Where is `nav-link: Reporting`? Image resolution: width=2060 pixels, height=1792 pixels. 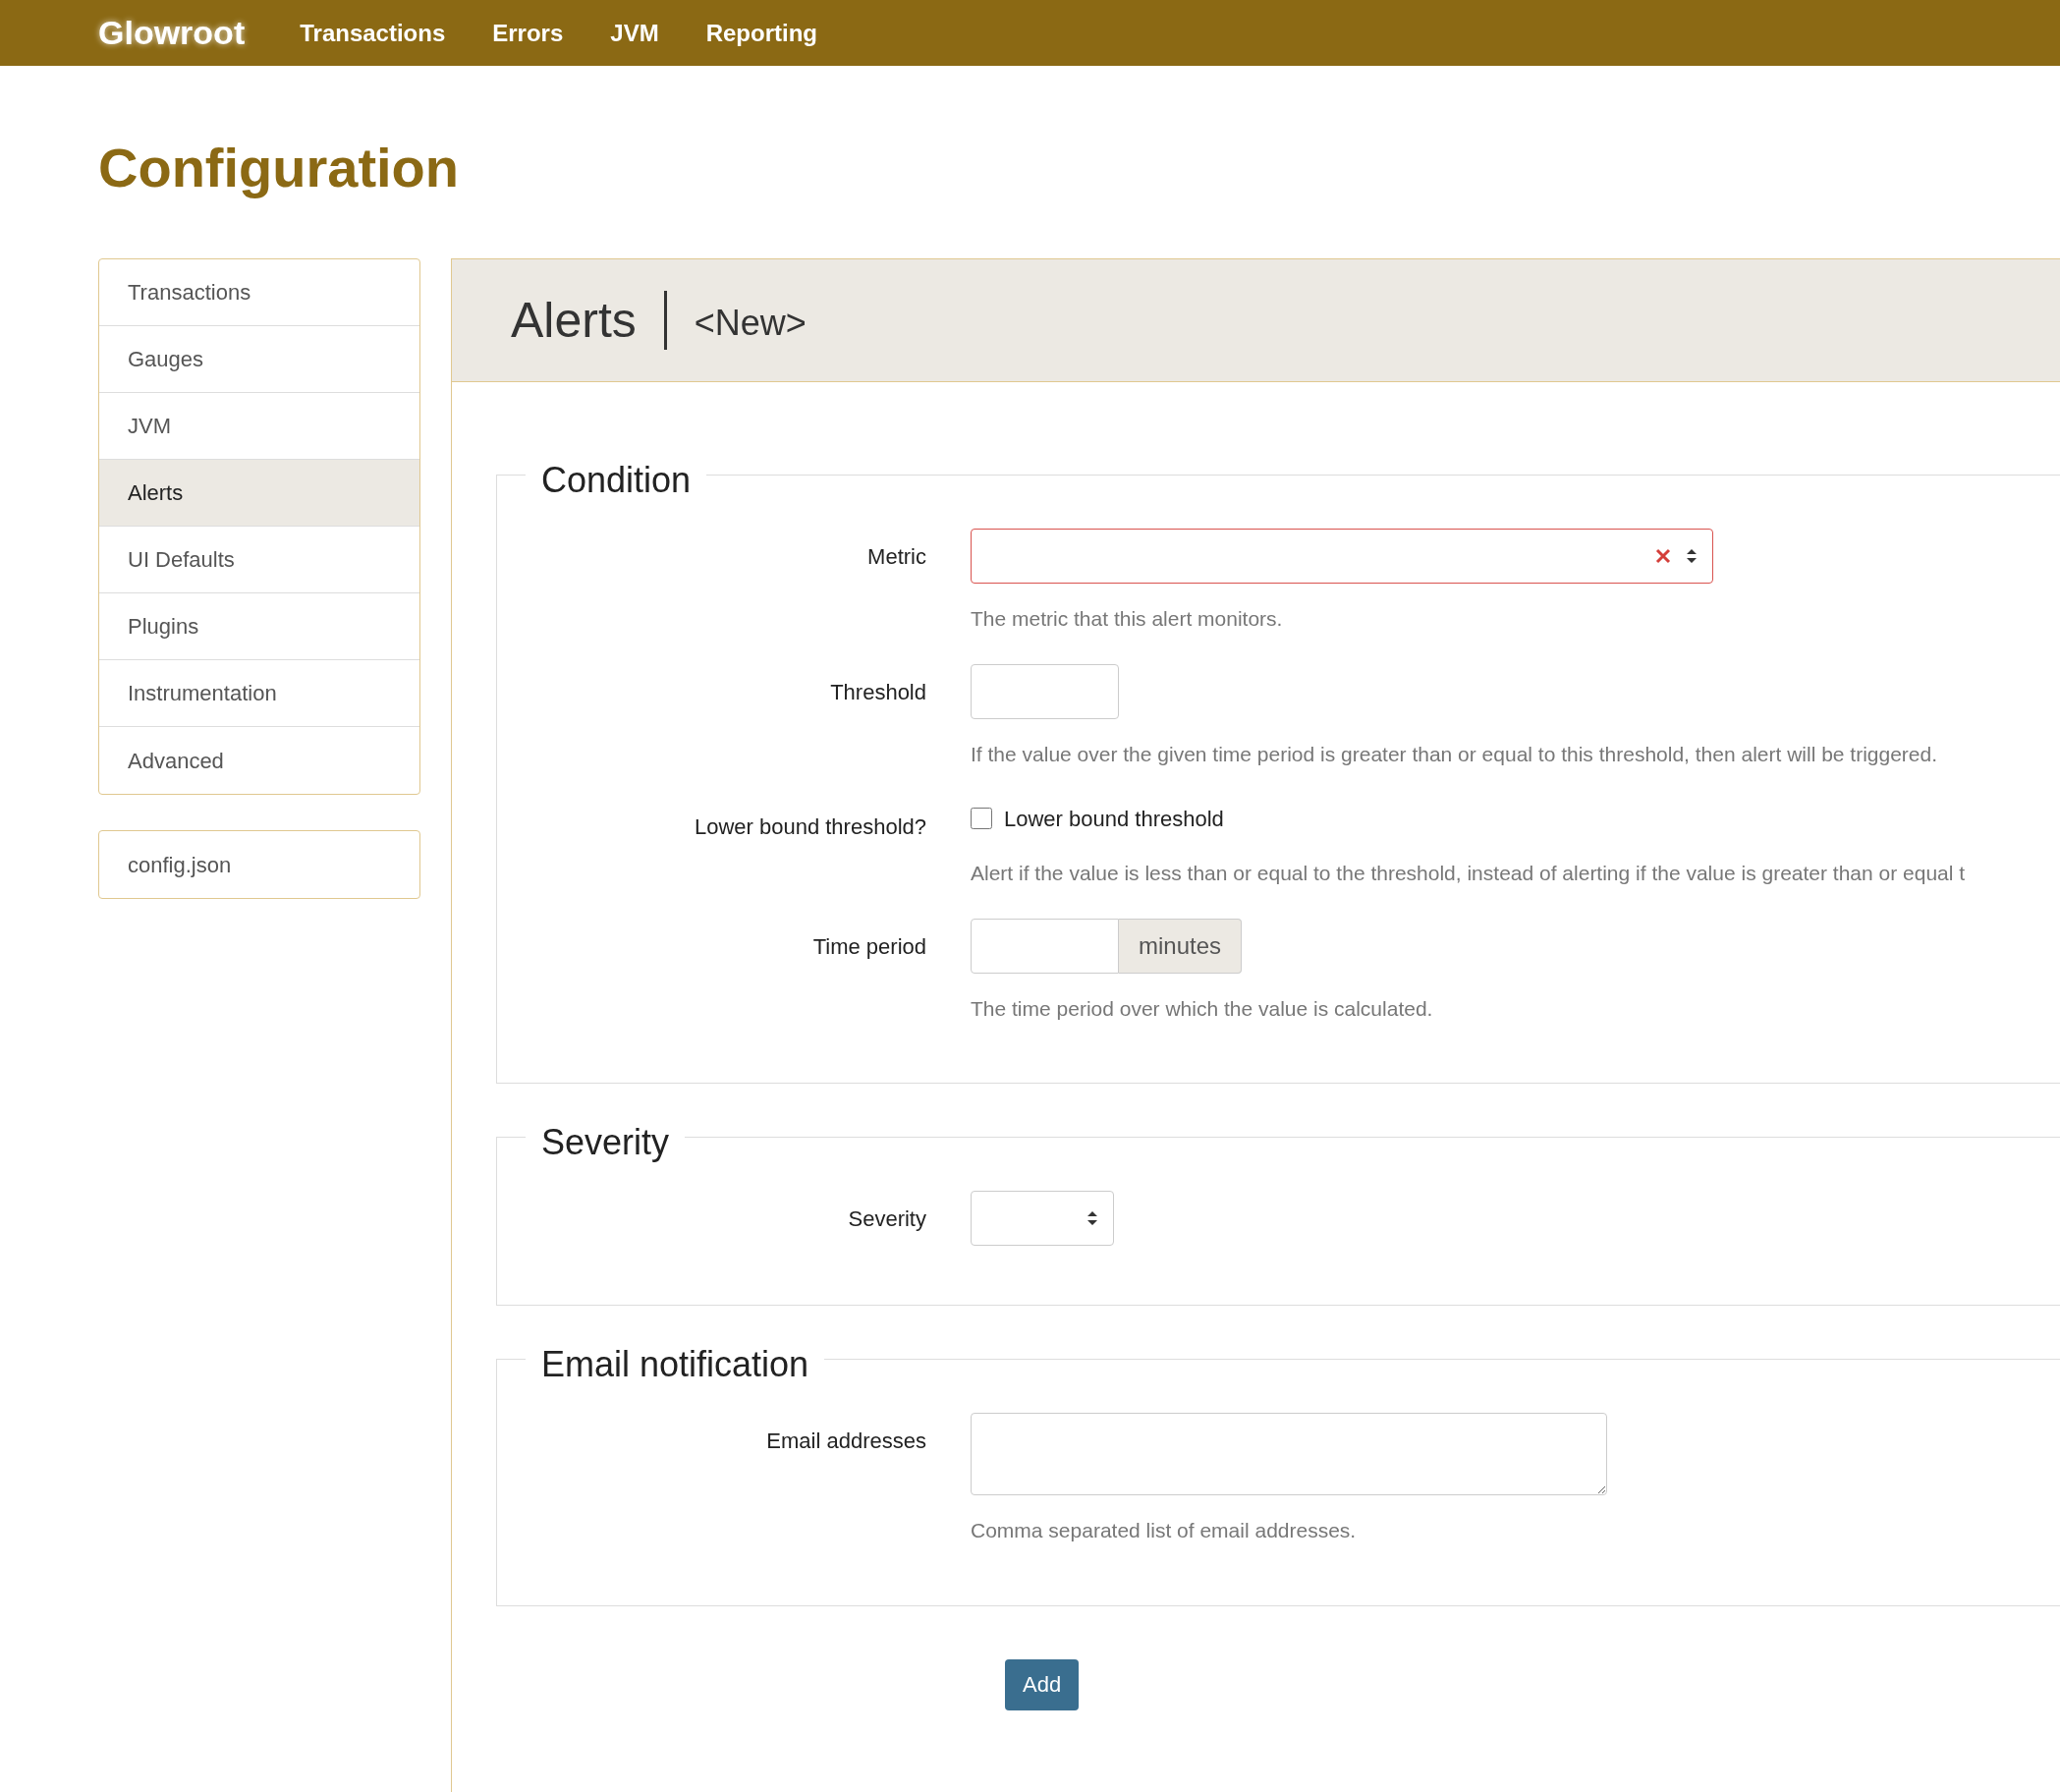
nav-link: Reporting is located at coordinates (761, 33).